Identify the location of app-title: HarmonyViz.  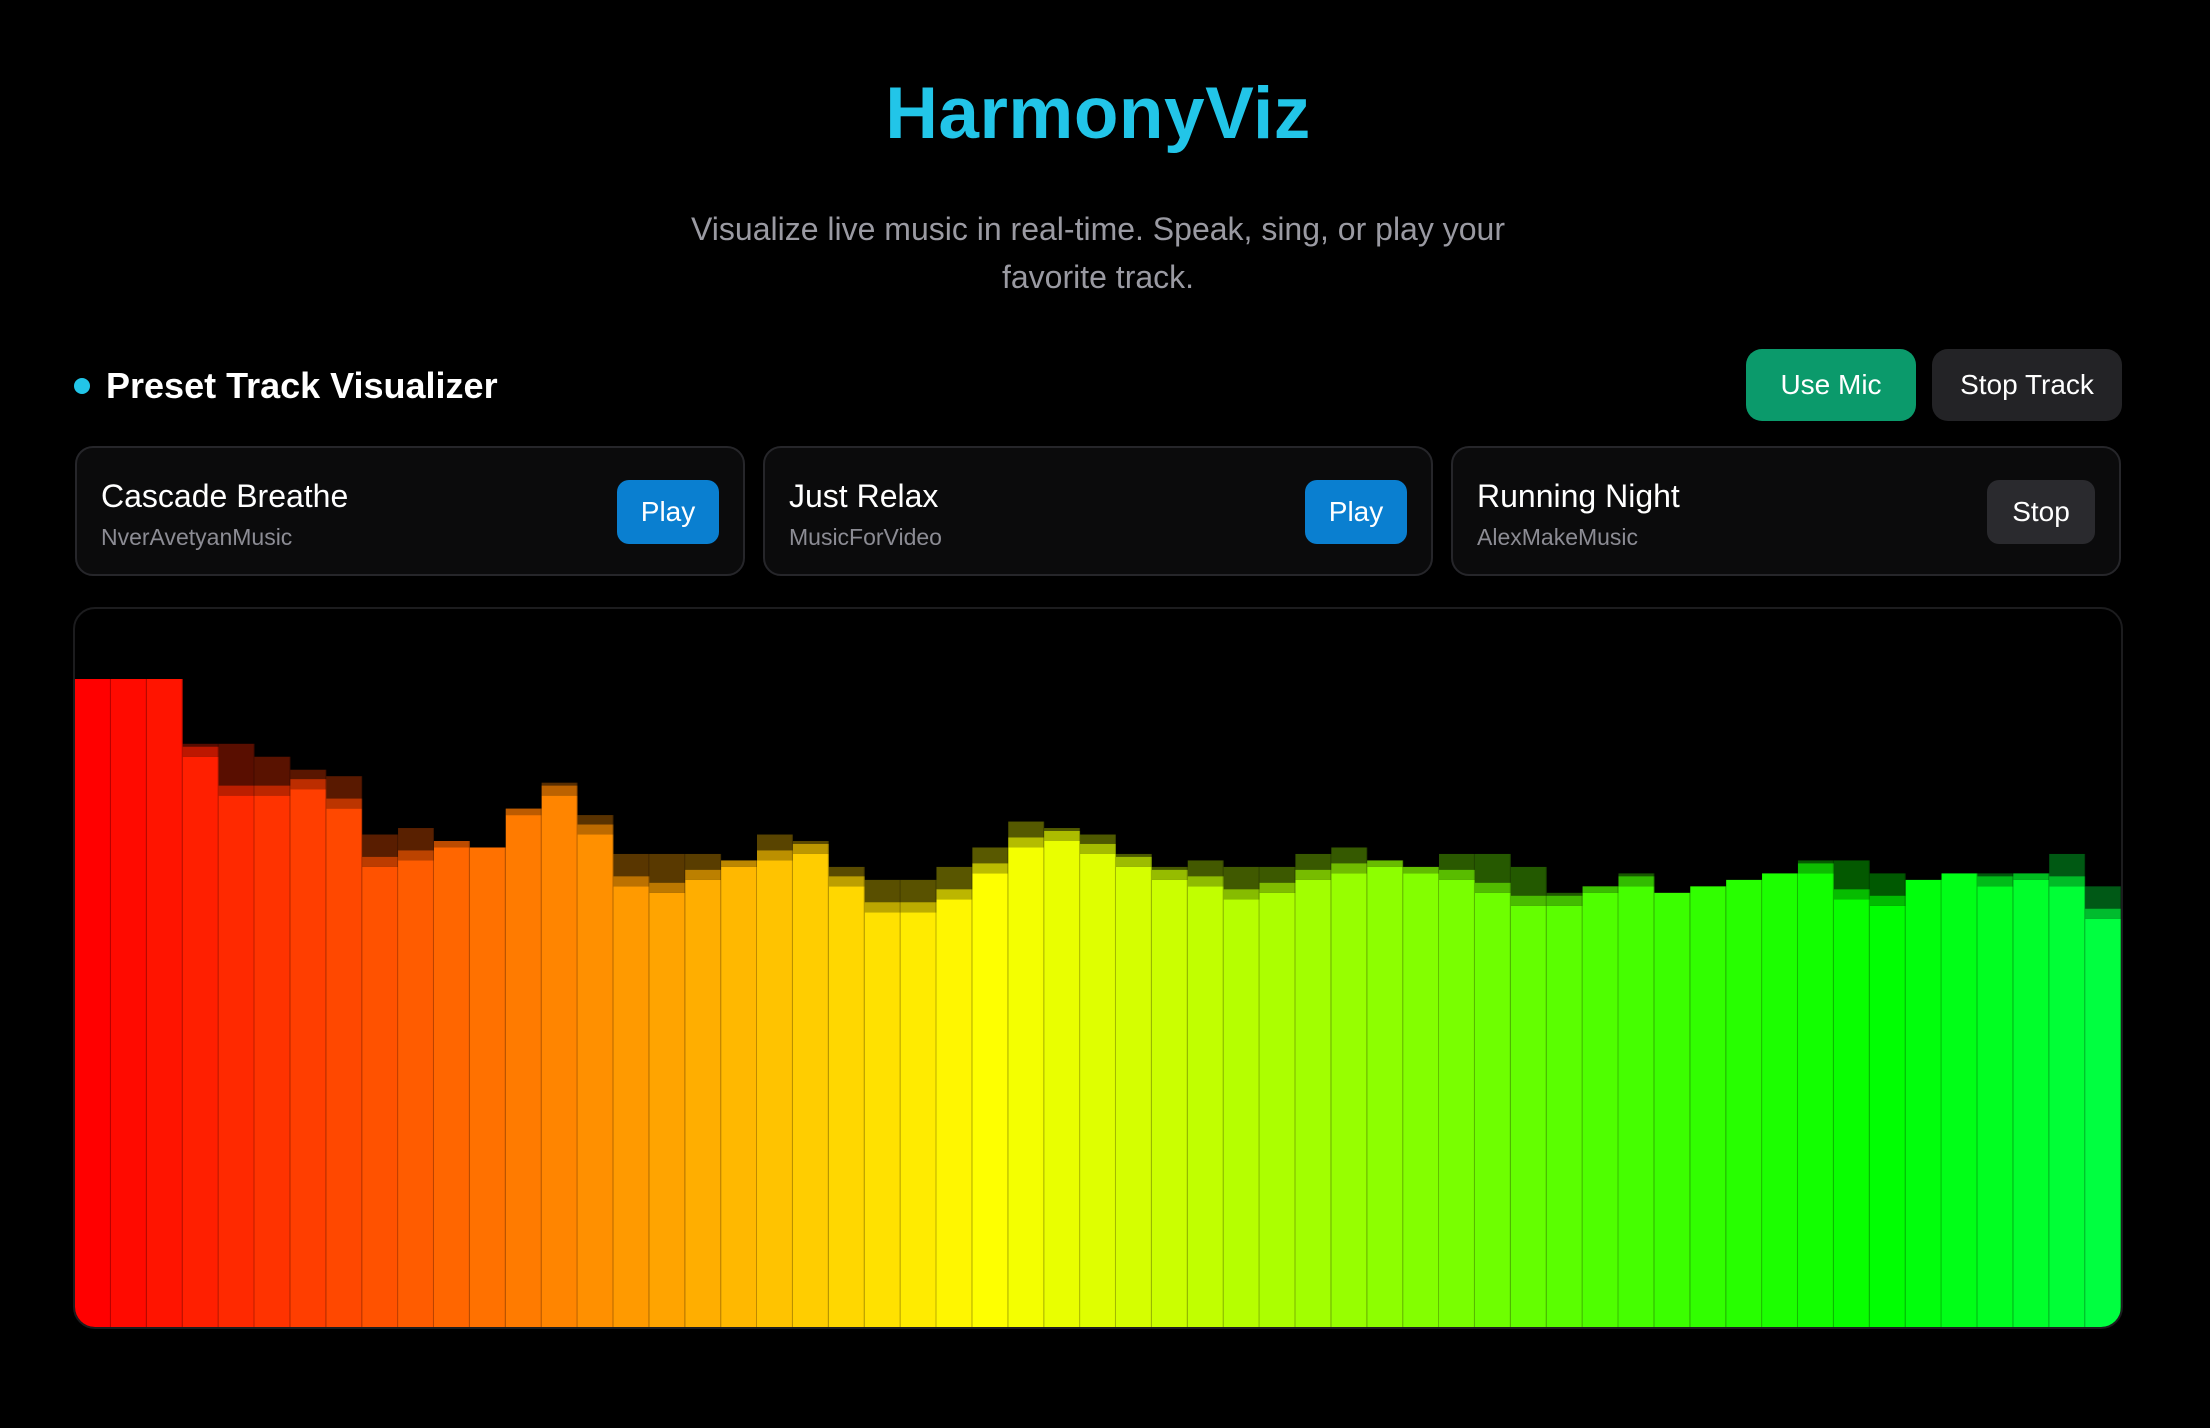
(1098, 113).